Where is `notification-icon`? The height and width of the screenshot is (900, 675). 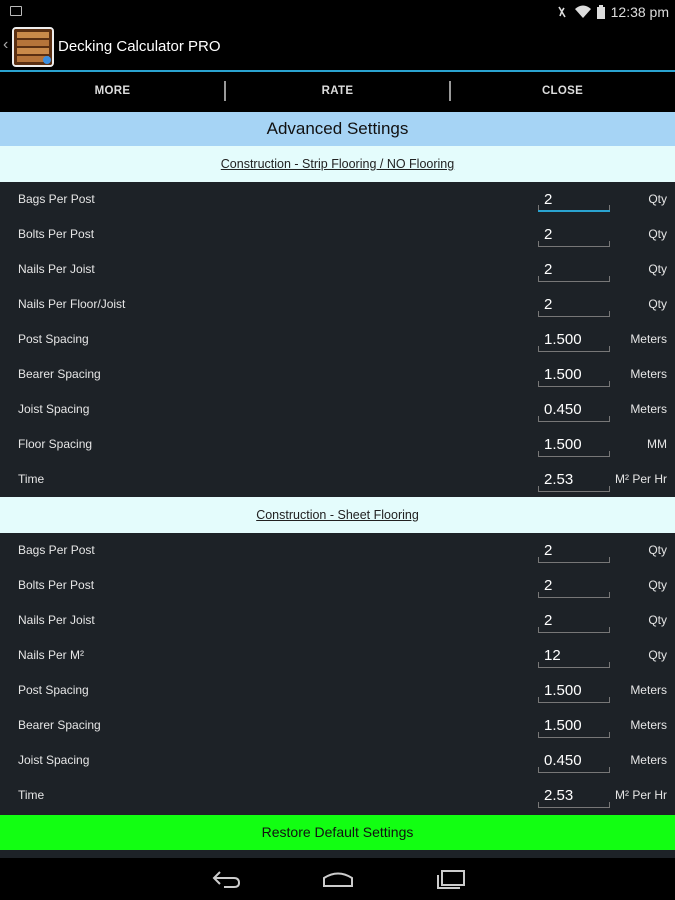
notification-icon is located at coordinates (16, 11).